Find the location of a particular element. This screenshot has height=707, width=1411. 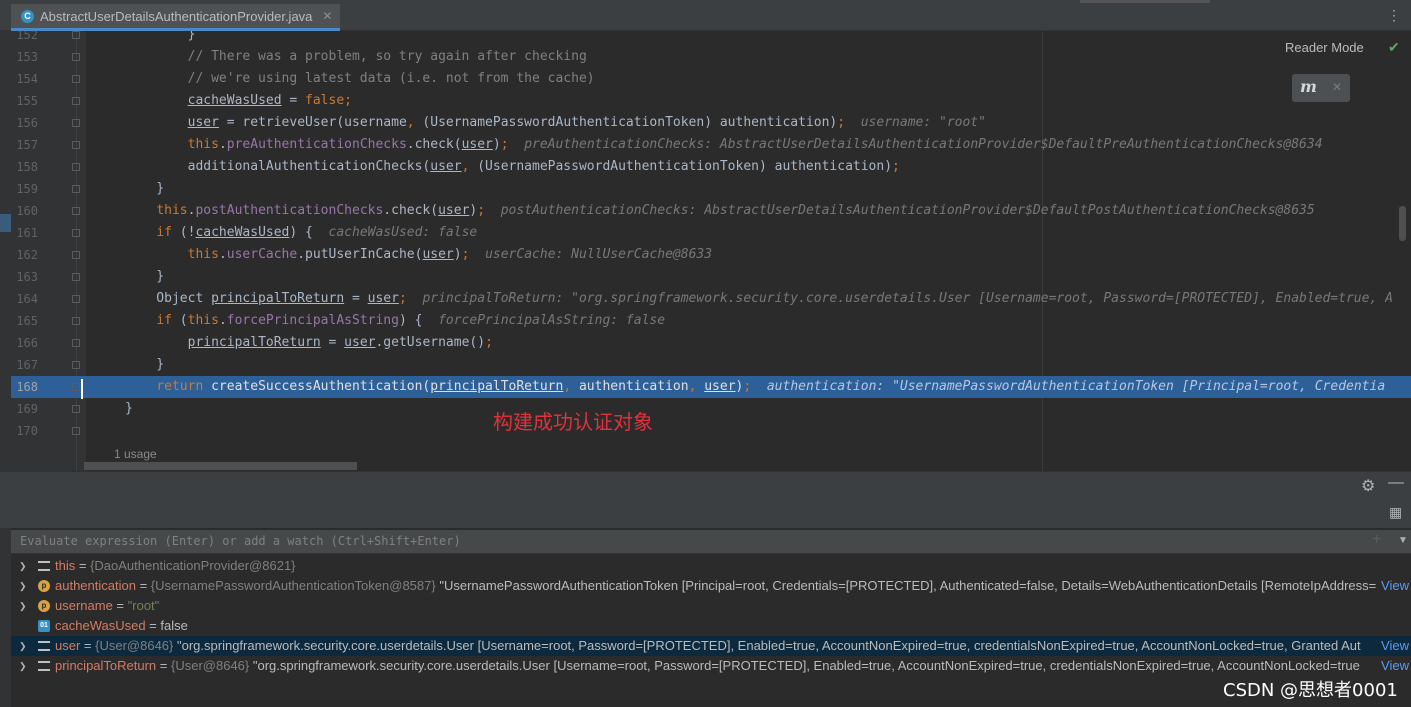

line-number: 161 is located at coordinates (24, 233).